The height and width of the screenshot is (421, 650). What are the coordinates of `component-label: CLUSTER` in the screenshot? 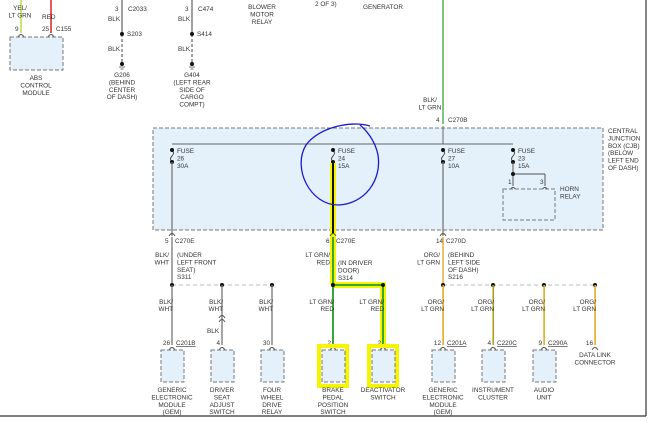 It's located at (493, 397).